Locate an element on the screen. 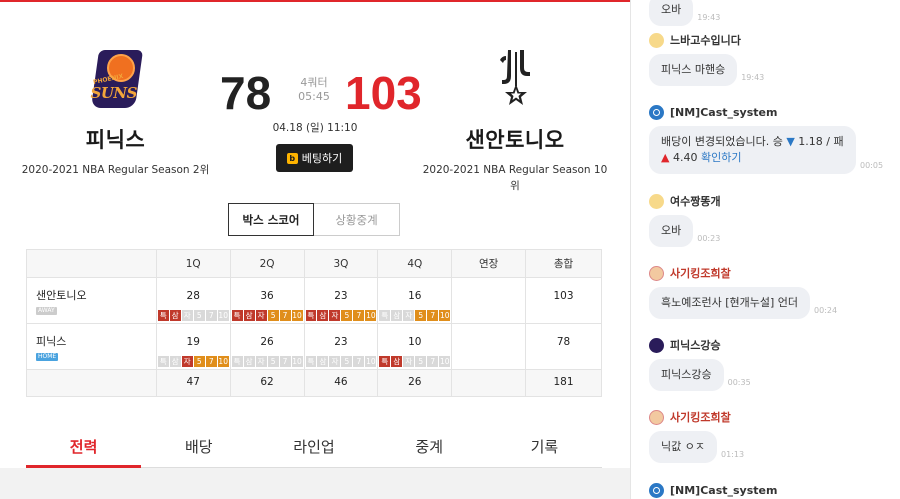  arrow-down-icon: ▼ is located at coordinates (790, 141).